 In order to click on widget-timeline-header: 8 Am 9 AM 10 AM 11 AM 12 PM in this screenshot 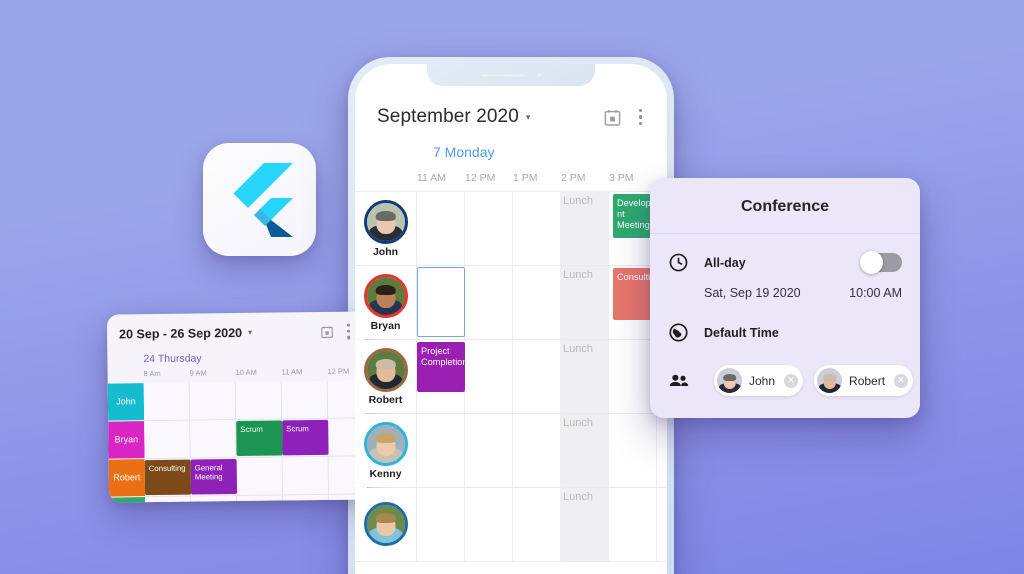, I will do `click(237, 372)`.